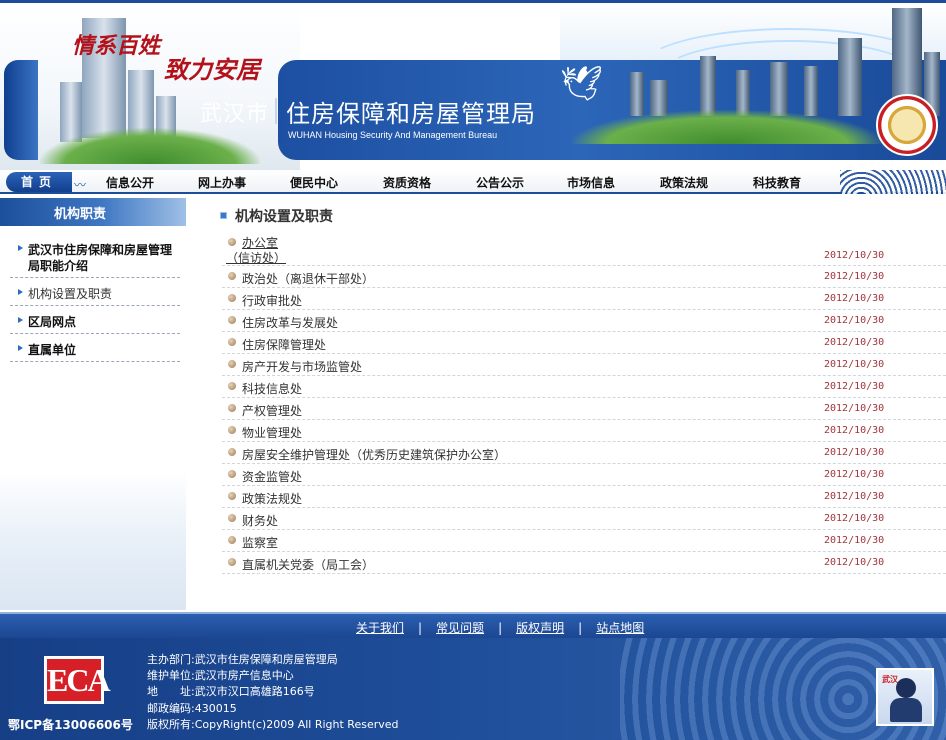  What do you see at coordinates (380, 628) in the screenshot?
I see `footer-link-about: 关于我们` at bounding box center [380, 628].